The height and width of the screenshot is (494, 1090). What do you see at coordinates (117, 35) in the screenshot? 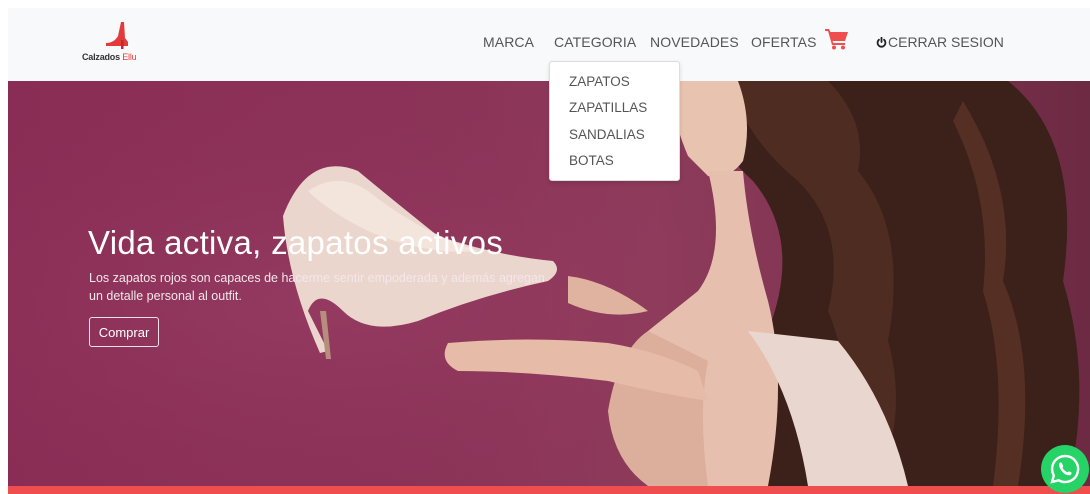
I see `high-heel-icon` at bounding box center [117, 35].